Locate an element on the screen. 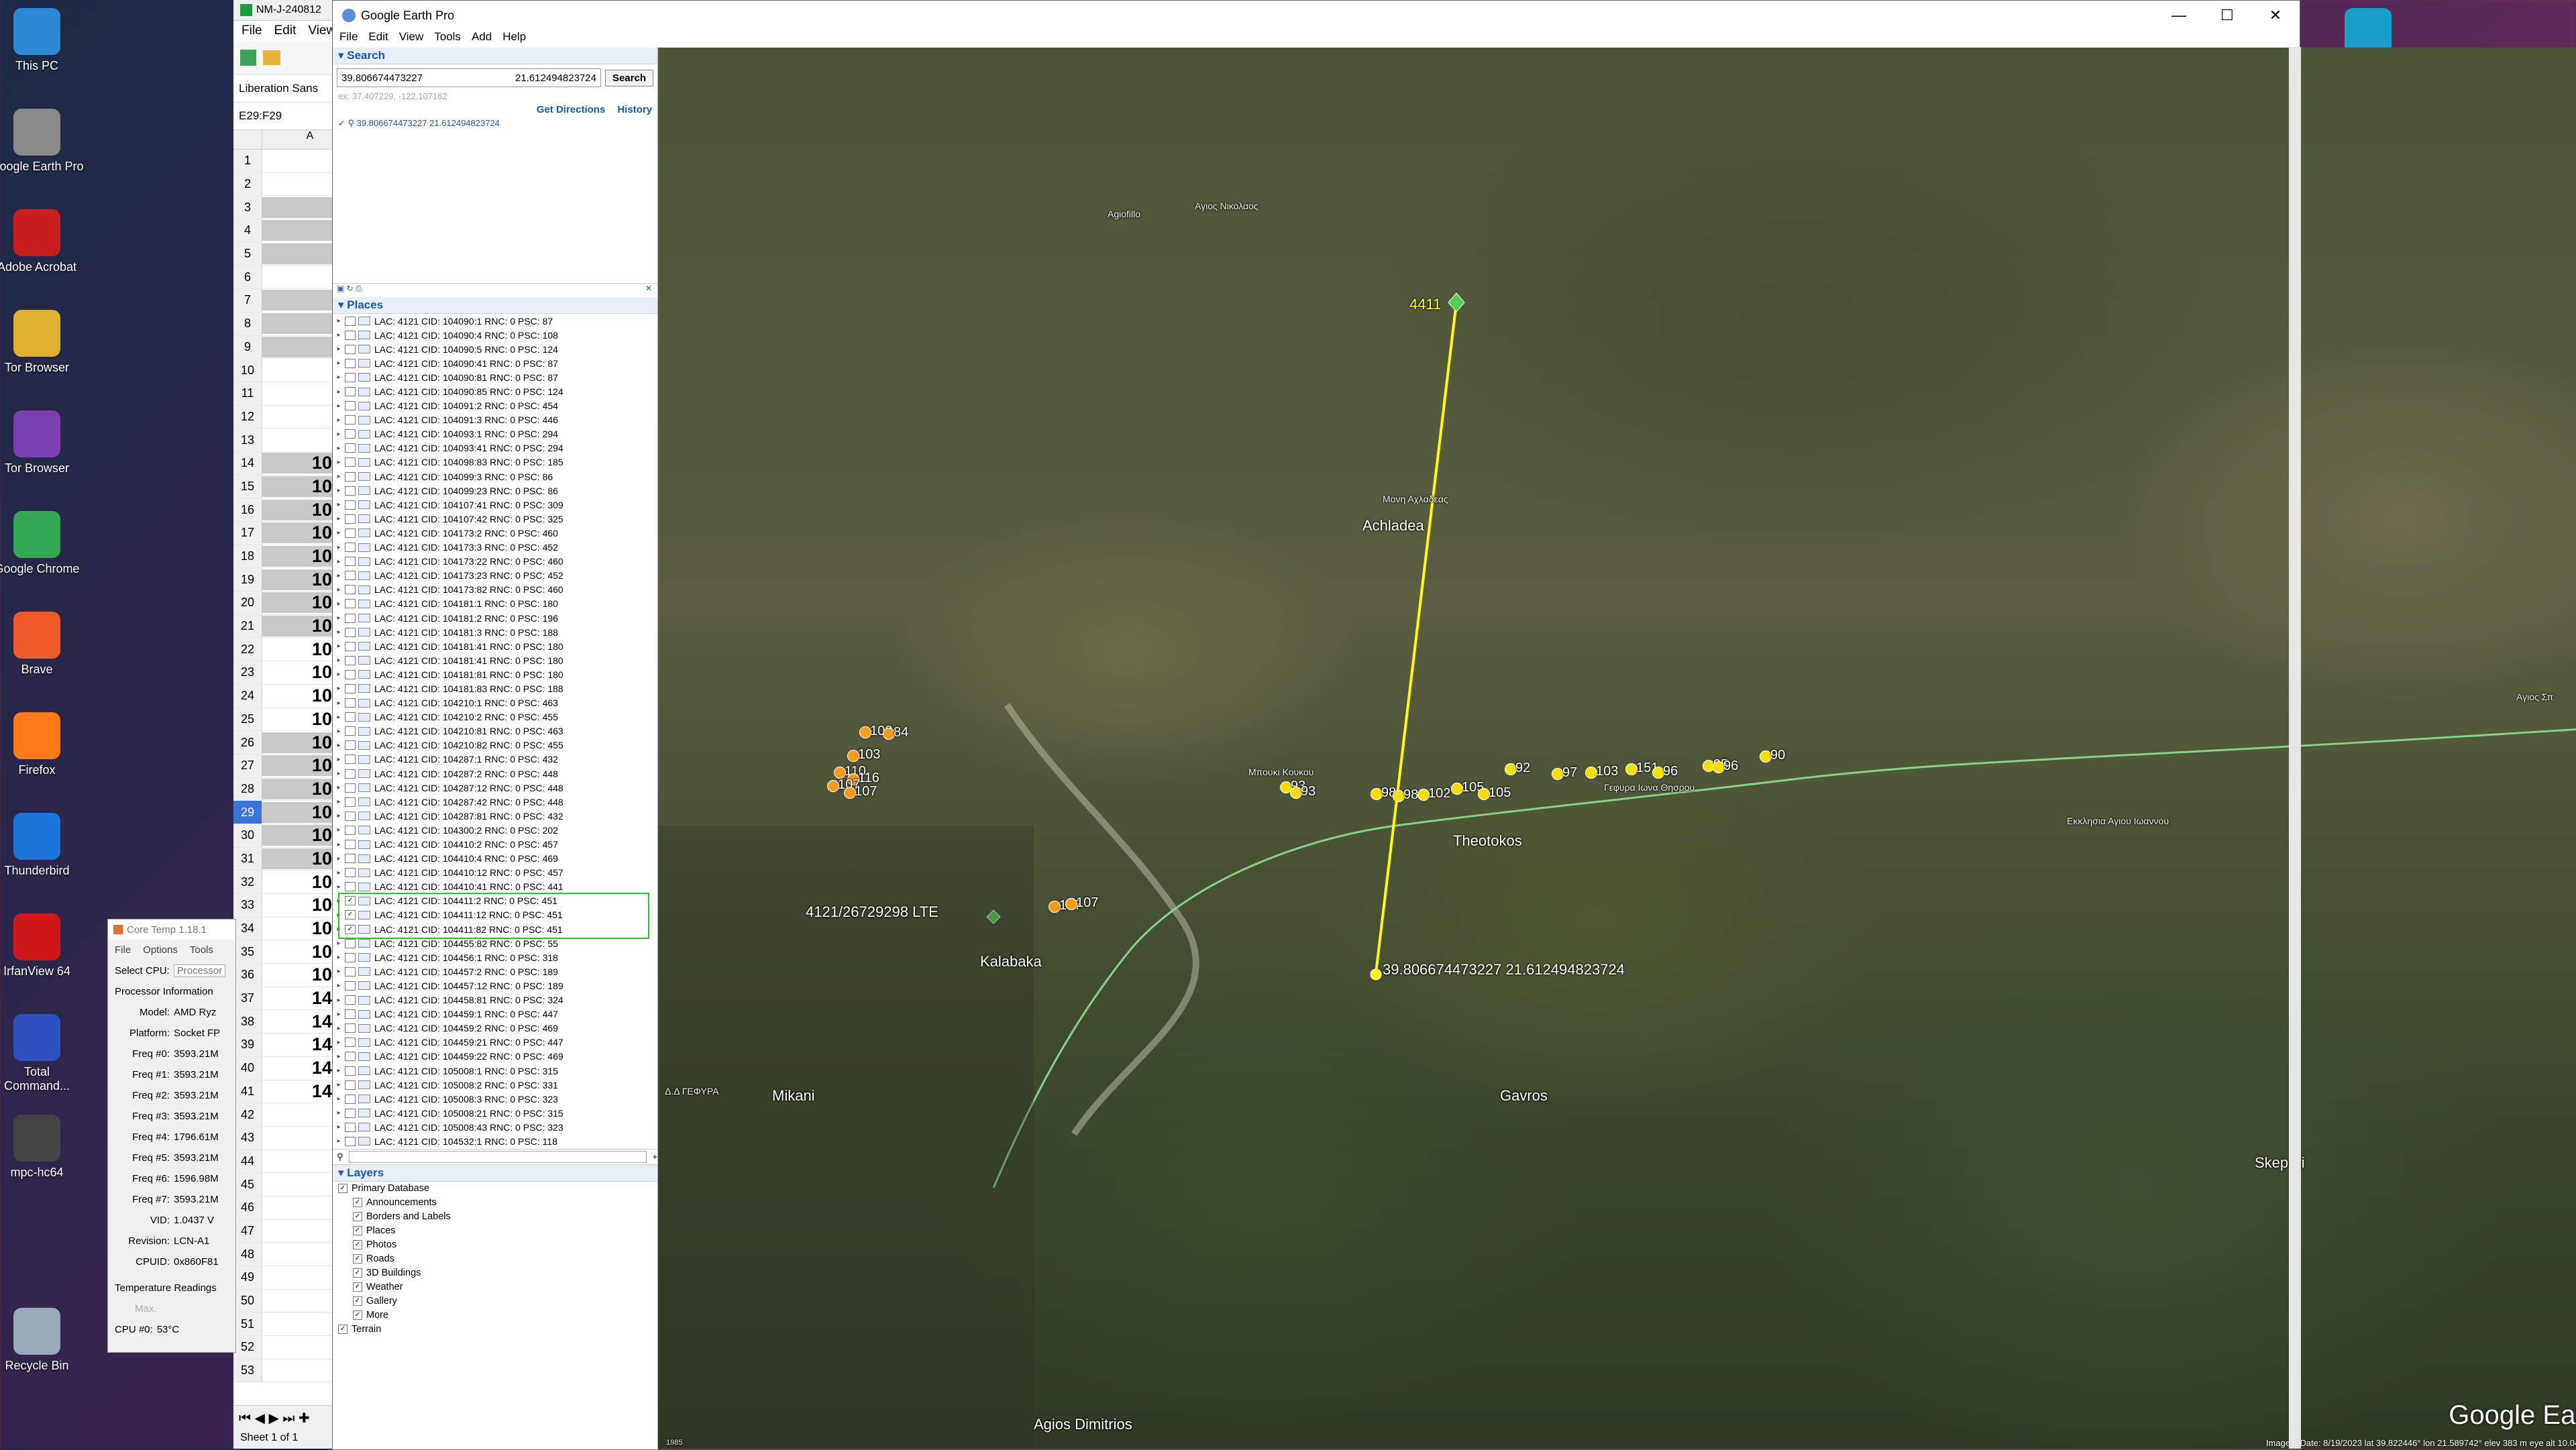 This screenshot has height=1450, width=2576. ge-menu-file: File is located at coordinates (348, 39).